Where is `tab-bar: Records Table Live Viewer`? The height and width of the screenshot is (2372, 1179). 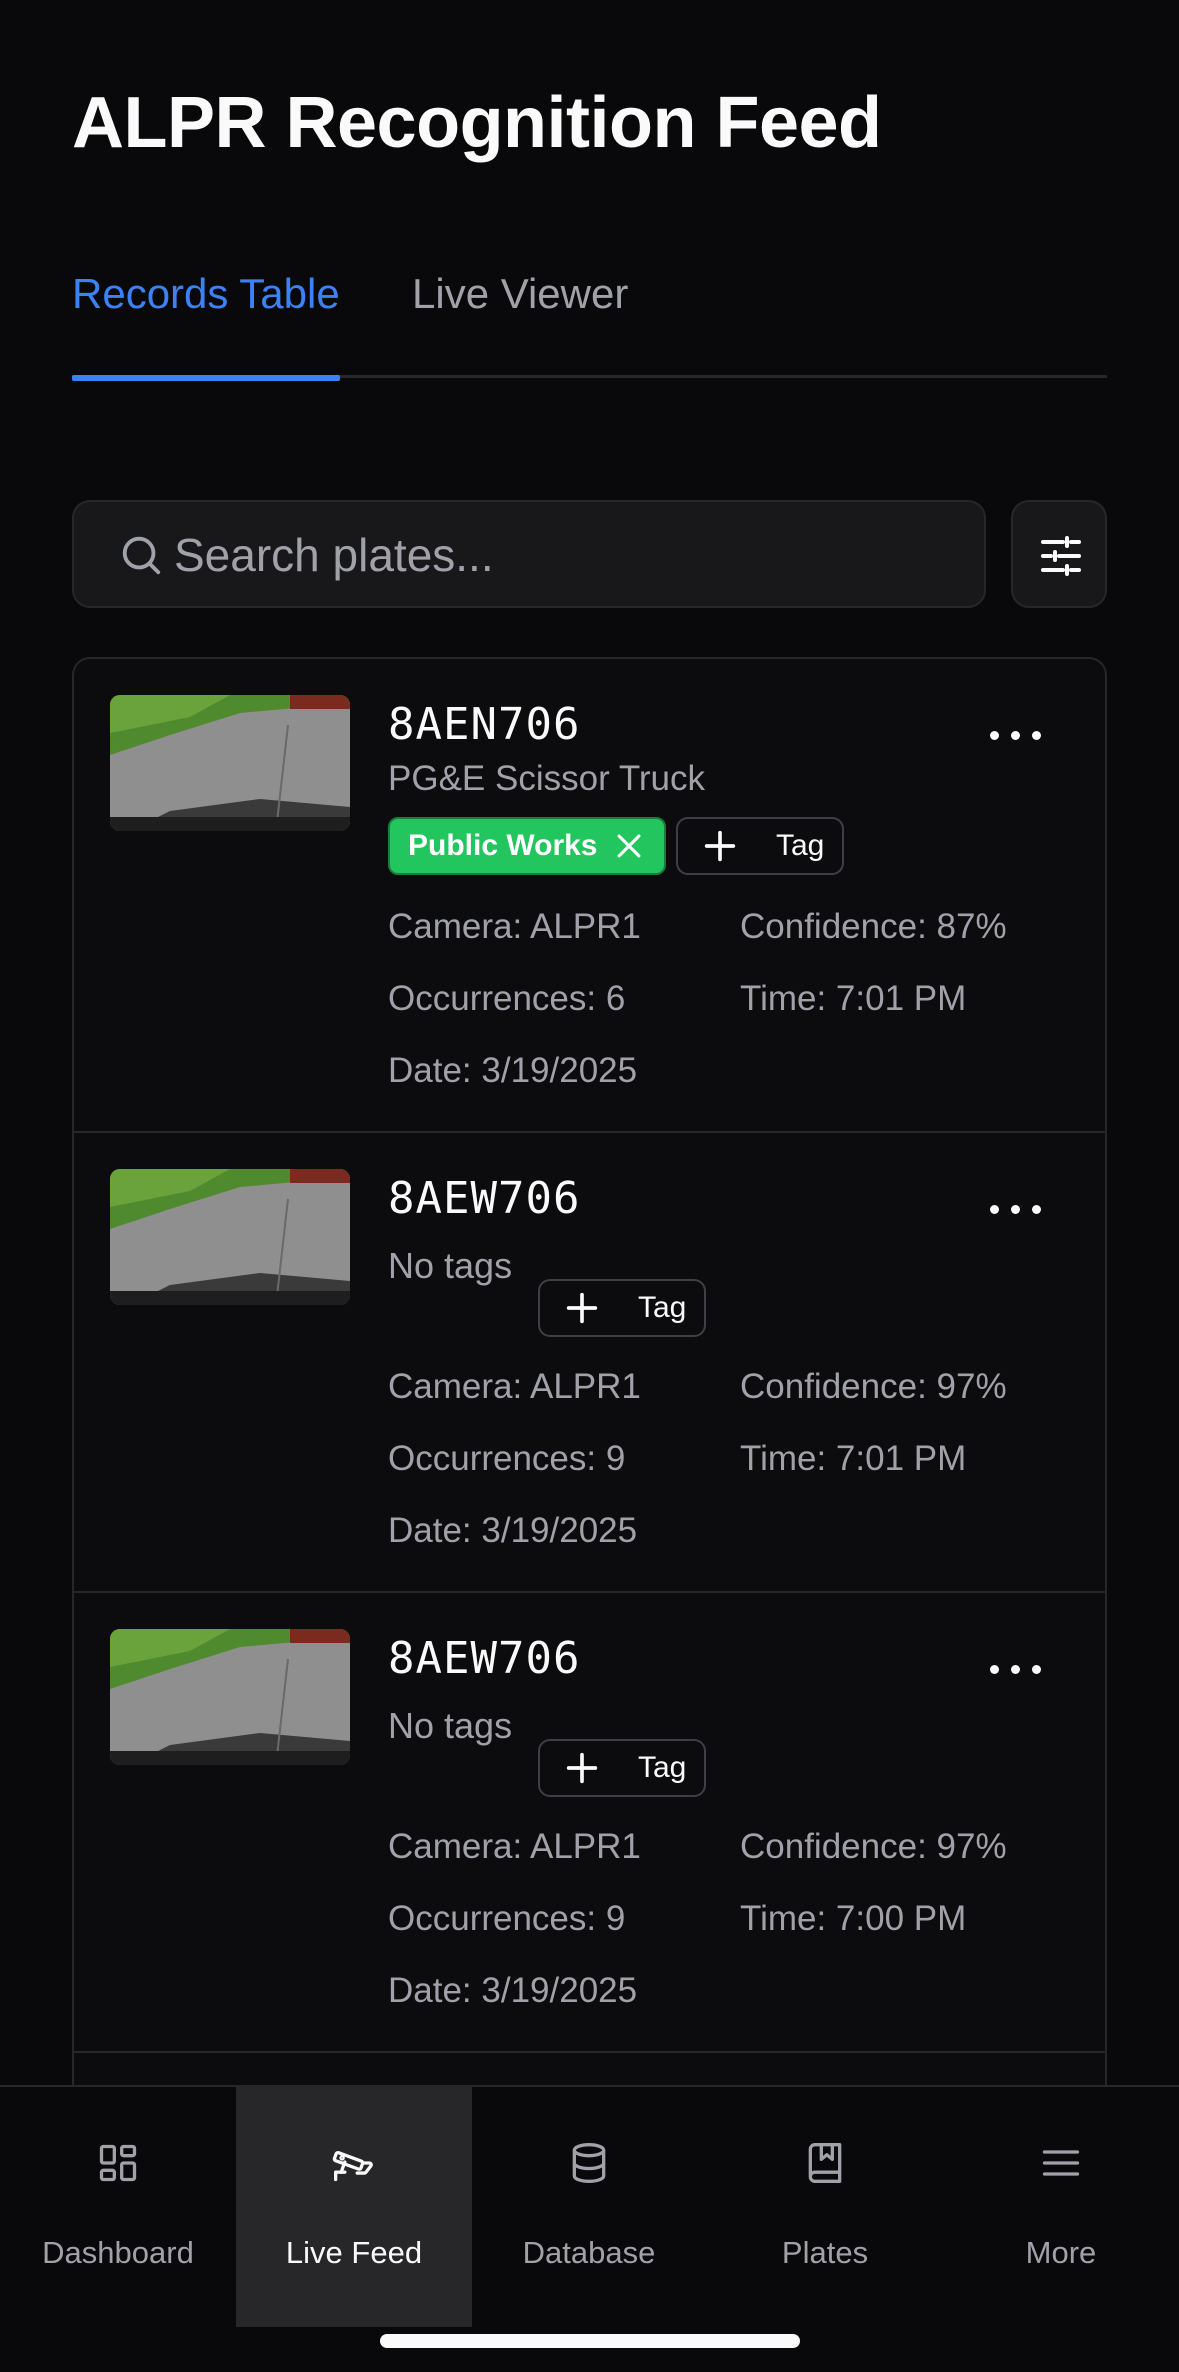 tab-bar: Records Table Live Viewer is located at coordinates (589, 318).